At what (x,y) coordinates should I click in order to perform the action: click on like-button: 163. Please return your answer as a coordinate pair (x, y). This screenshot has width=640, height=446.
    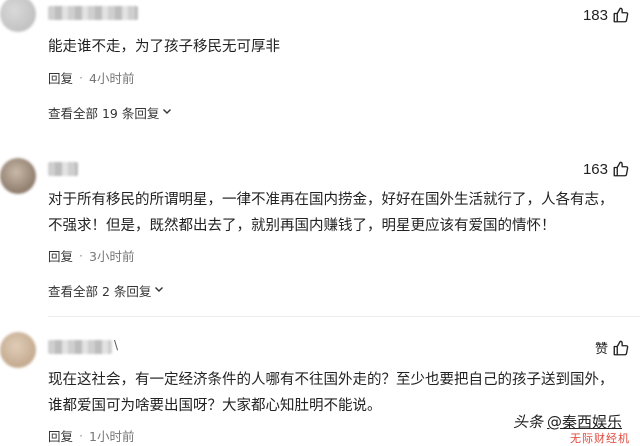
    Looking at the image, I should click on (606, 169).